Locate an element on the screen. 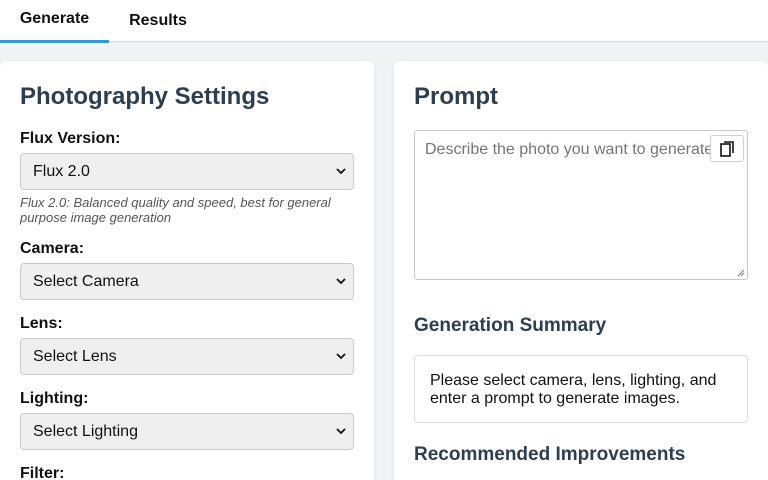  filter-label: Filter: is located at coordinates (42, 472).